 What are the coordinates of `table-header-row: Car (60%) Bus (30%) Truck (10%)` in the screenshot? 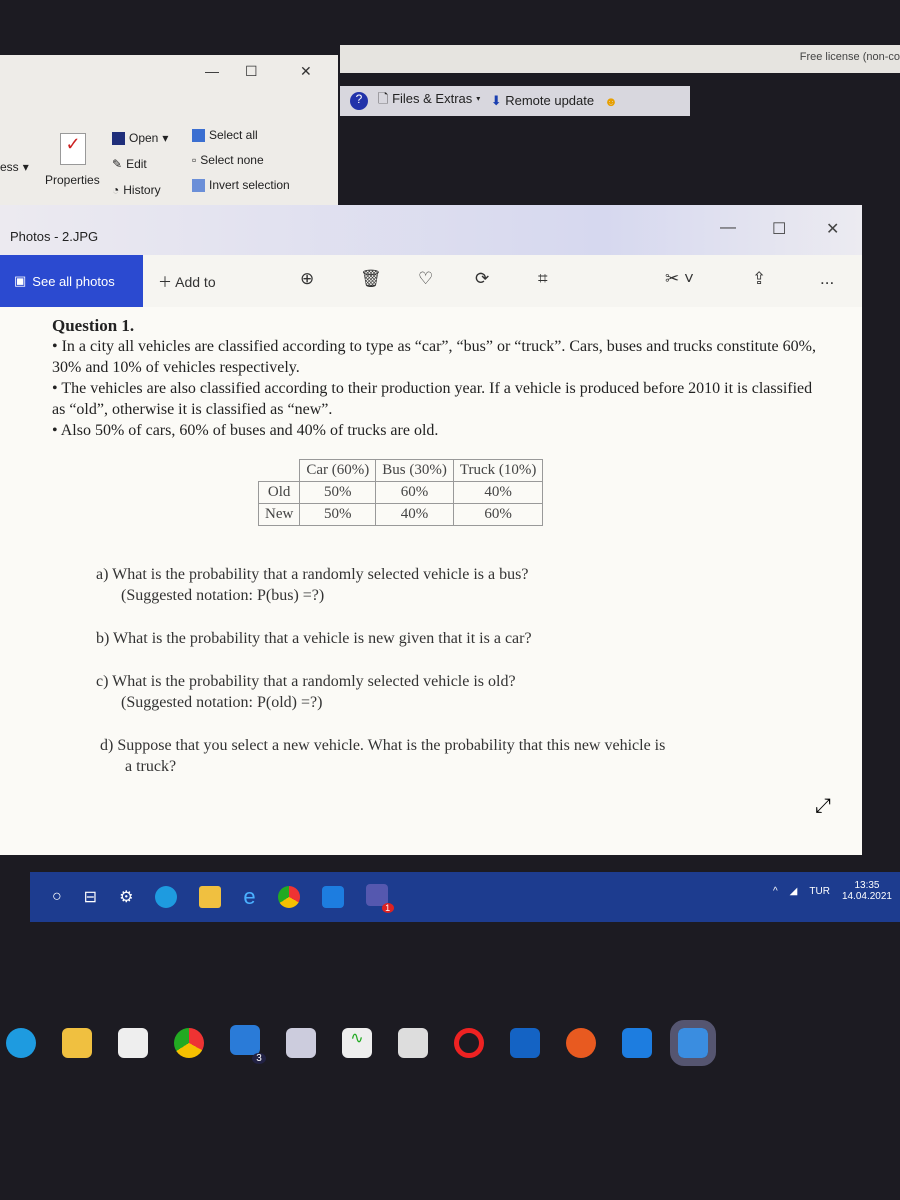 It's located at (401, 470).